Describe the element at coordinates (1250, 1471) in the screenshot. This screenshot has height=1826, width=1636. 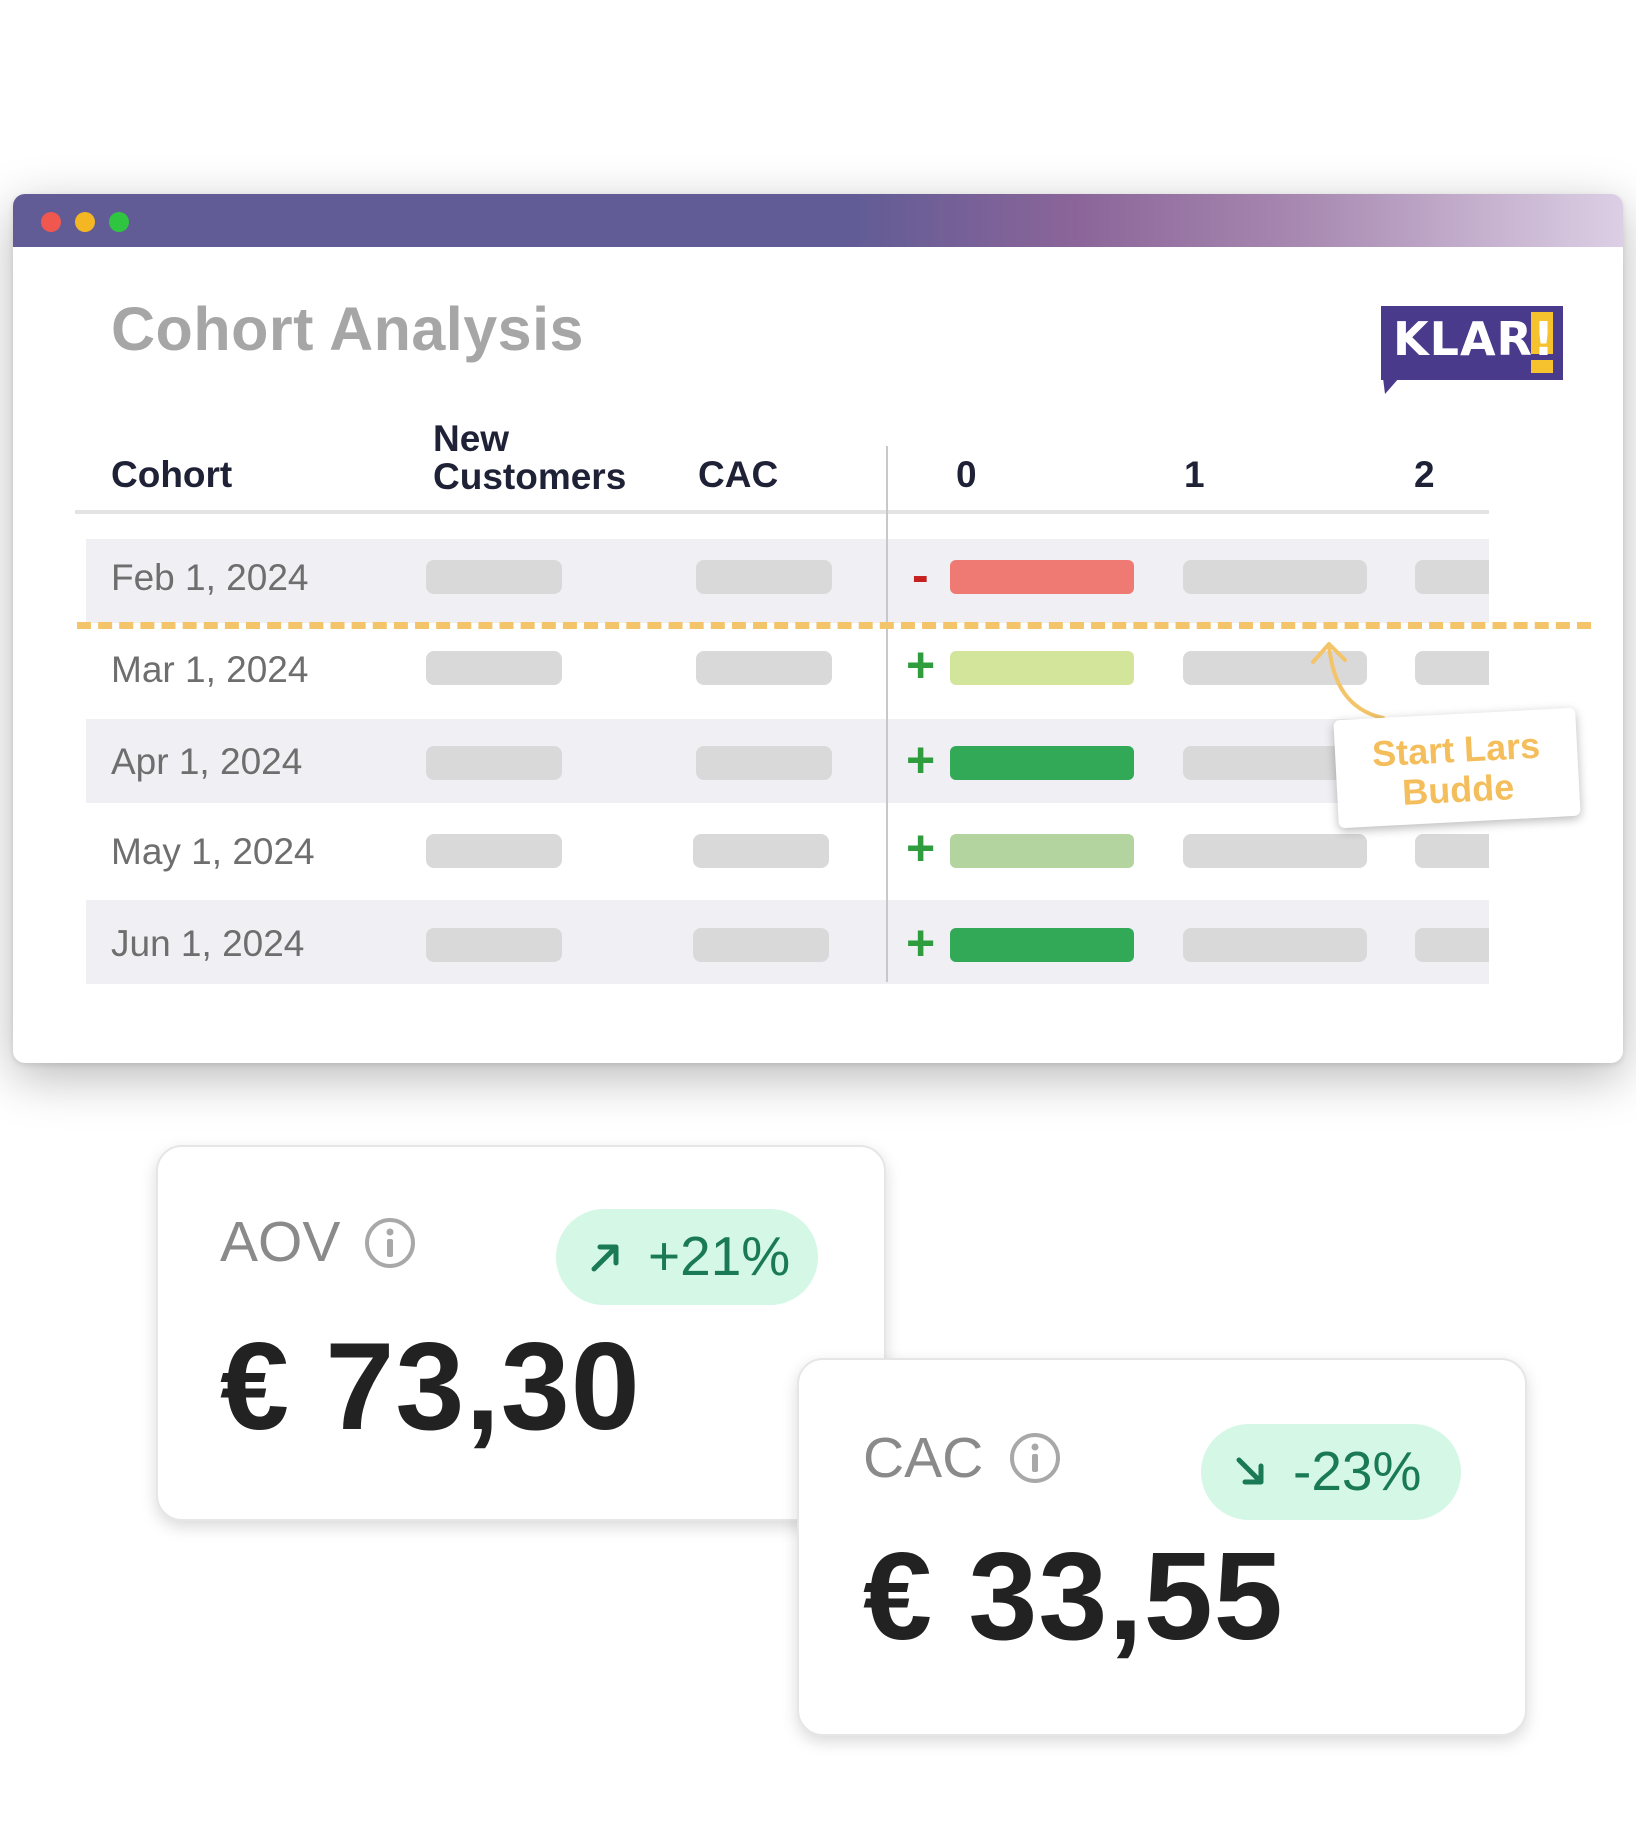
I see `arrow-down-right-icon` at that location.